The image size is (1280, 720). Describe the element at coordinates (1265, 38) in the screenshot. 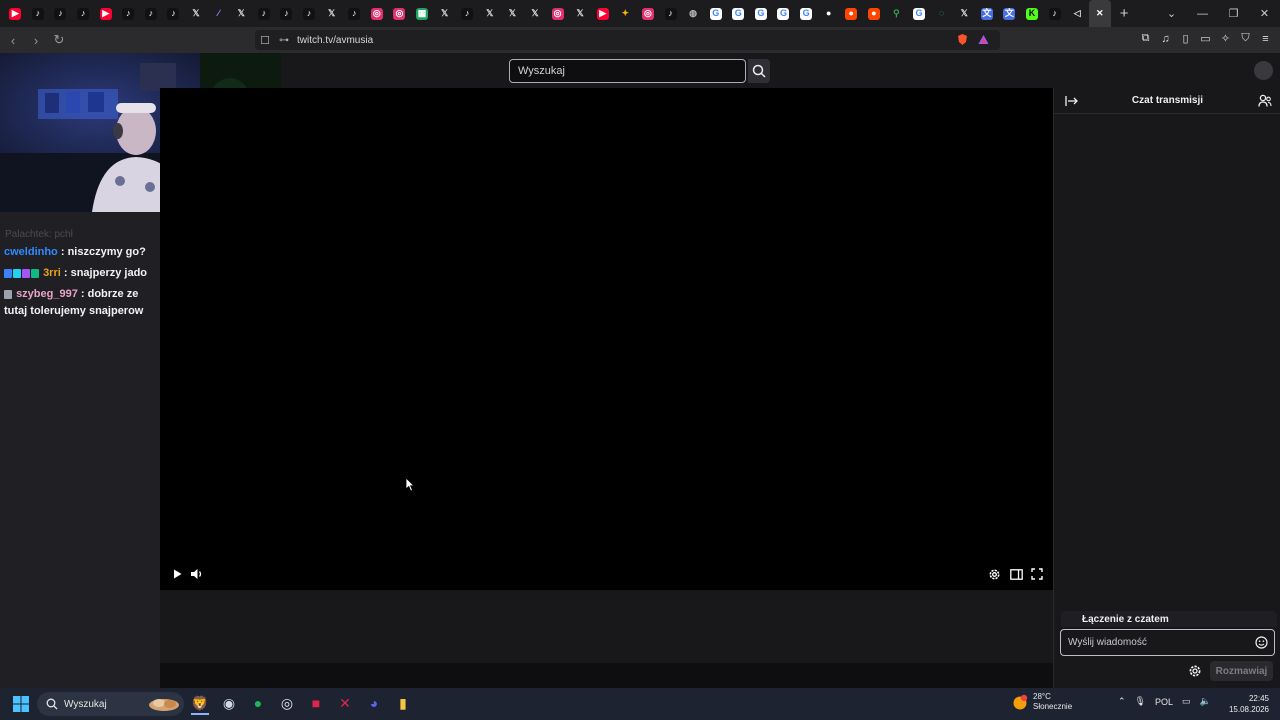

I see `menu-icon: ≡` at that location.